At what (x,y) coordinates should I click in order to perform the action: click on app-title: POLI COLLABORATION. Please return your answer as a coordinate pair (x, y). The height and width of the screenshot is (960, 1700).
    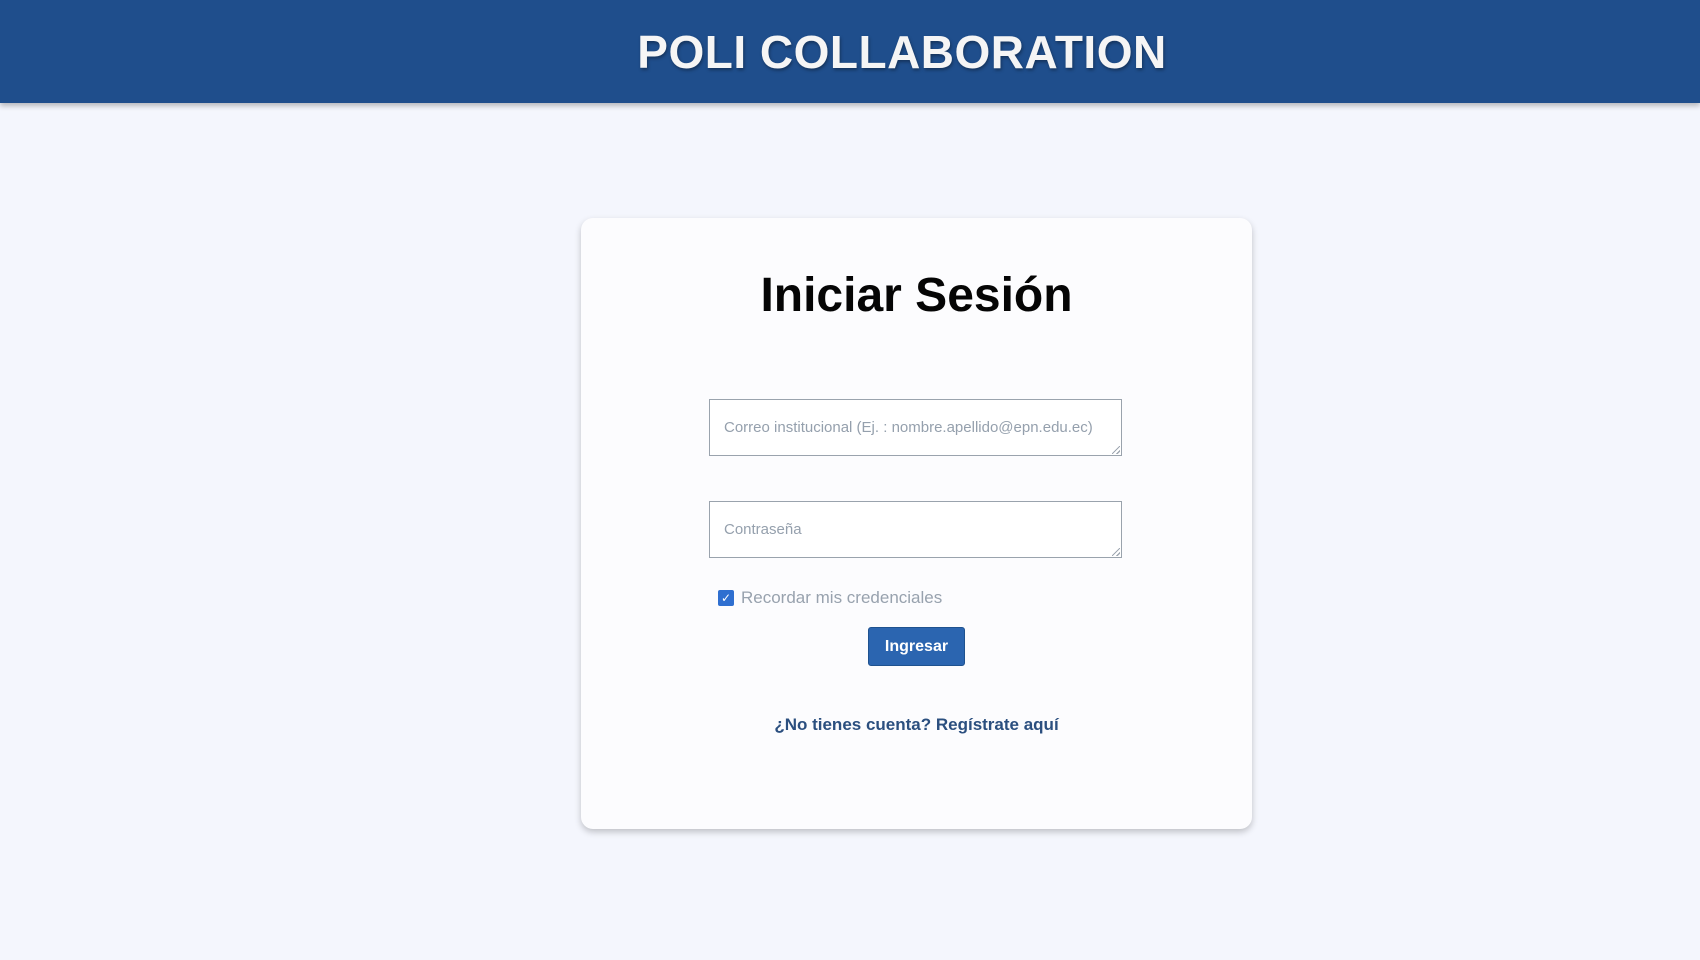
    Looking at the image, I should click on (902, 51).